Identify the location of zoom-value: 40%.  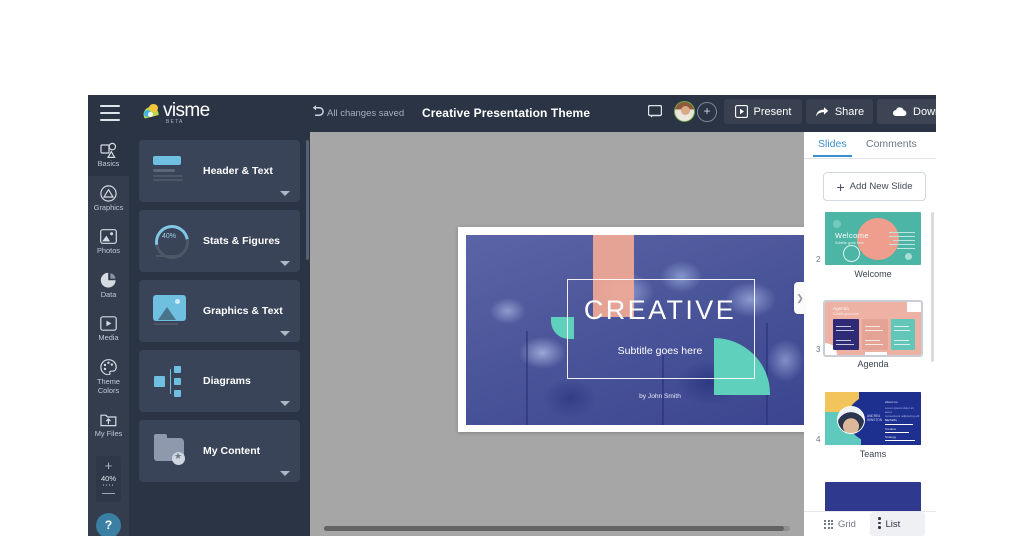
(108, 478).